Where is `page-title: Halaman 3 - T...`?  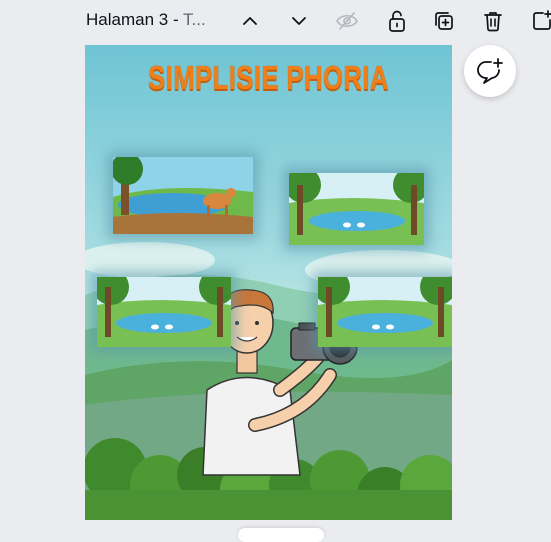
page-title: Halaman 3 - T... is located at coordinates (146, 20).